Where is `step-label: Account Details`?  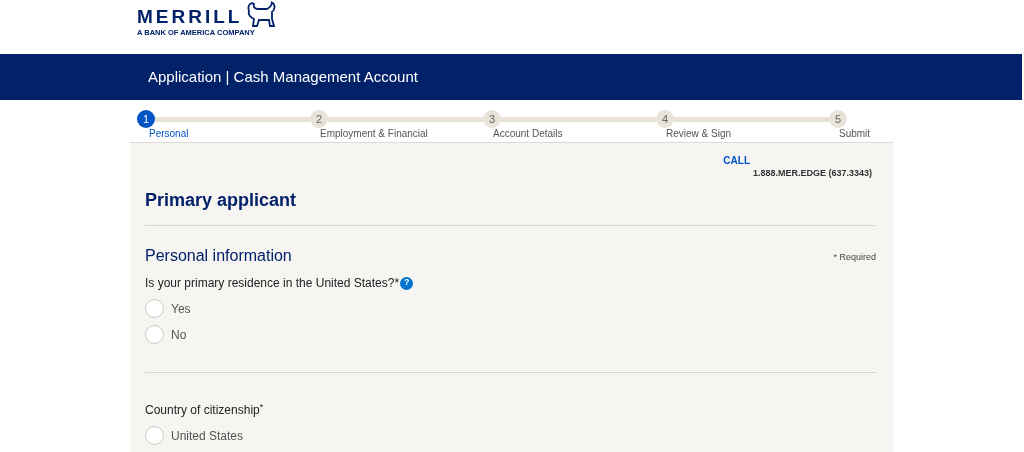 step-label: Account Details is located at coordinates (569, 134).